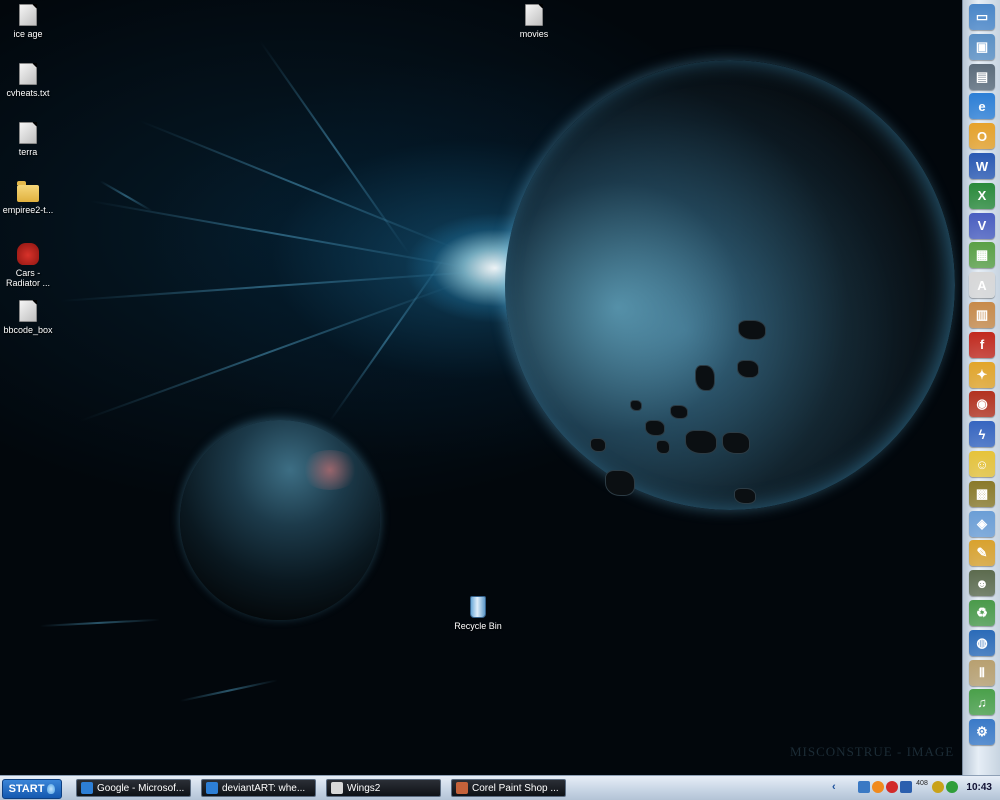  What do you see at coordinates (982, 553) in the screenshot?
I see `pencil-icon: ✎` at bounding box center [982, 553].